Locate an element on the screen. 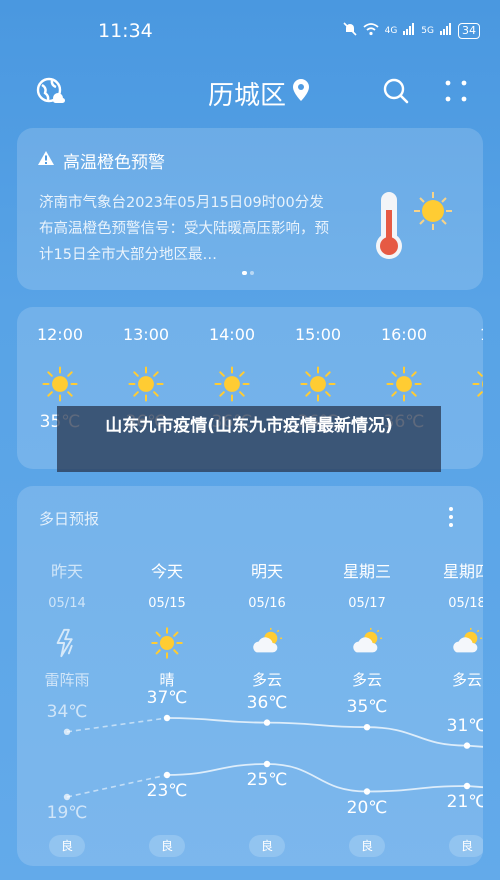 This screenshot has width=500, height=880. low-temp-label: 23℃ is located at coordinates (167, 791).